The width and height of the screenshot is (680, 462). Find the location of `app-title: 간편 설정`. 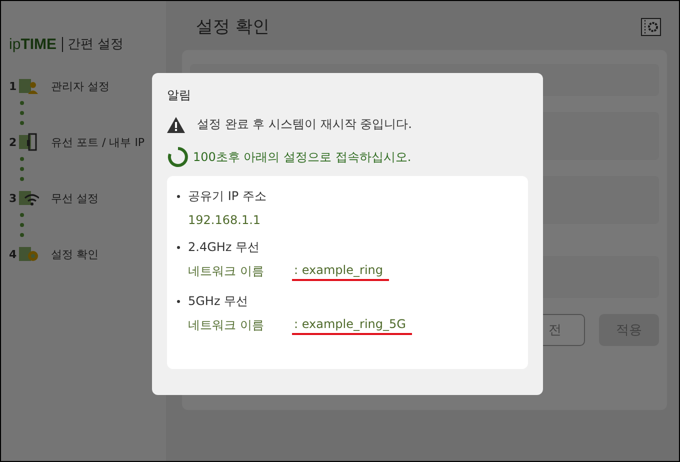

app-title: 간편 설정 is located at coordinates (96, 44).